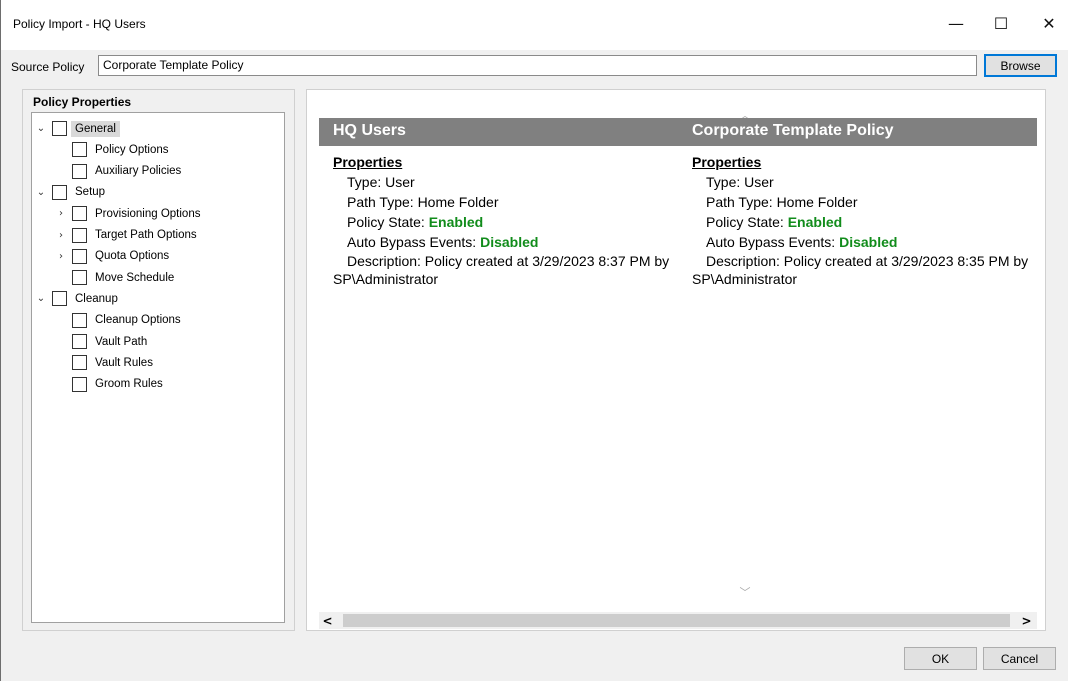 This screenshot has width=1068, height=681. What do you see at coordinates (148, 213) in the screenshot?
I see `tree-item-label: Provisioning Options` at bounding box center [148, 213].